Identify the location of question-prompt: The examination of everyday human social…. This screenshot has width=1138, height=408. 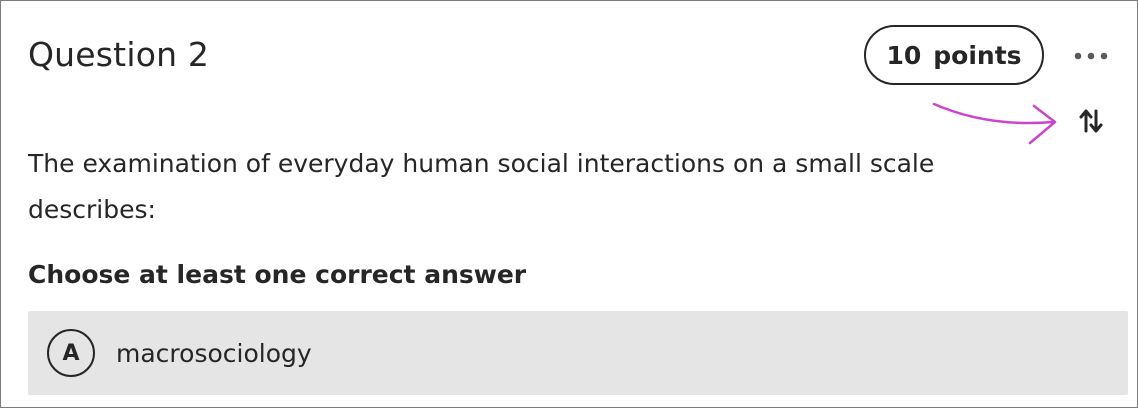
(481, 186).